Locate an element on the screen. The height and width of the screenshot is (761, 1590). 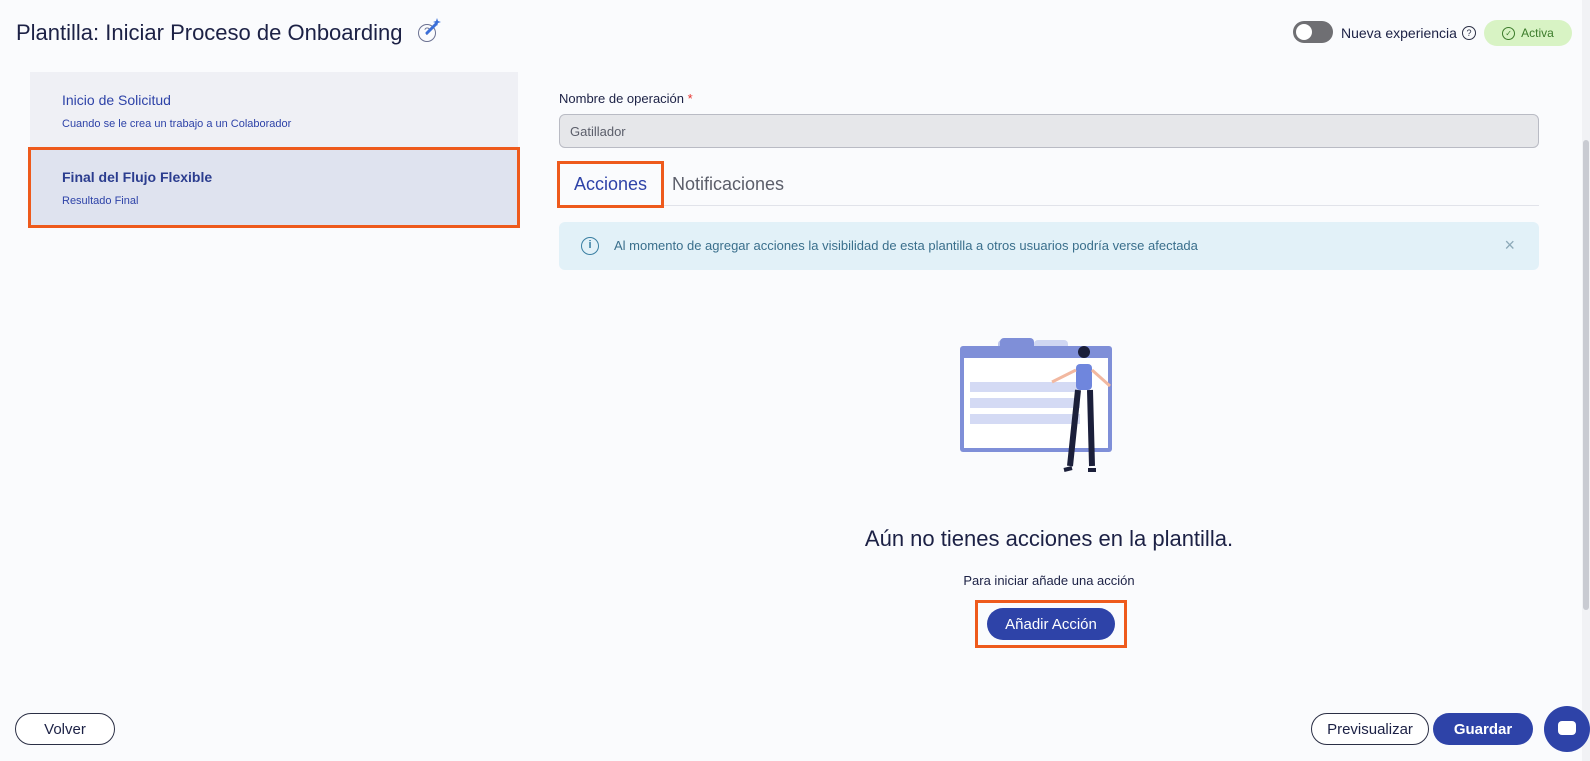
preview-button: Previsualizar is located at coordinates (1370, 729).